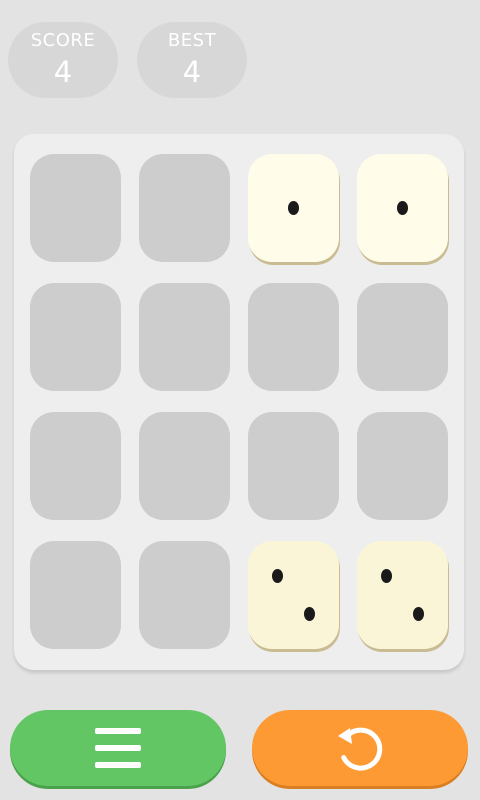  Describe the element at coordinates (63, 40) in the screenshot. I see `score-label: SCORE` at that location.